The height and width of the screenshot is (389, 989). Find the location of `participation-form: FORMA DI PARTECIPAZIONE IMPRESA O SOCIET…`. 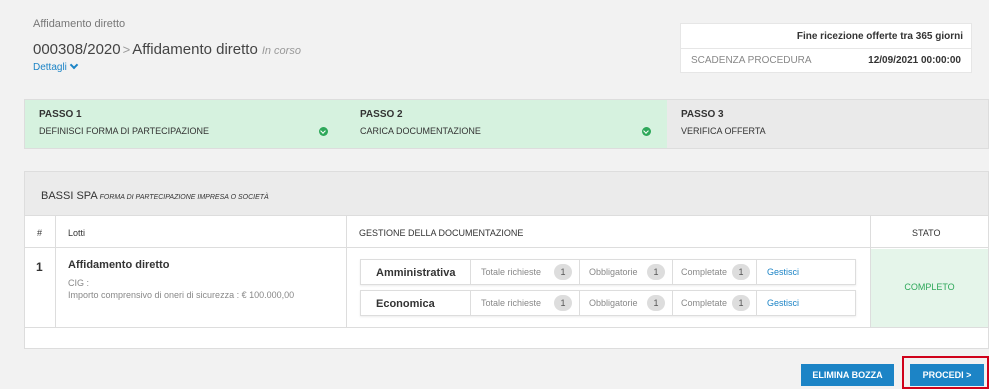

participation-form: FORMA DI PARTECIPAZIONE IMPRESA O SOCIET… is located at coordinates (184, 197).